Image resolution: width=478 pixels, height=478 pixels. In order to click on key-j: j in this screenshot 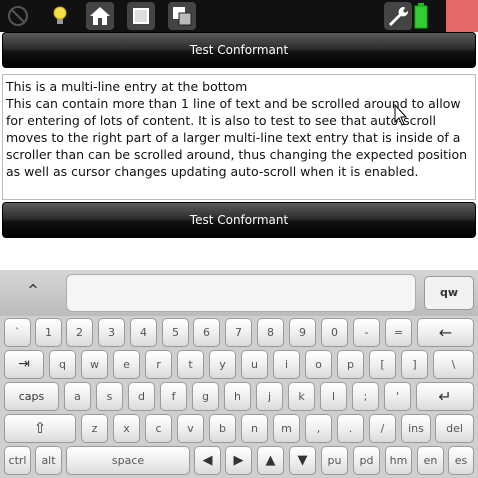, I will do `click(269, 396)`.